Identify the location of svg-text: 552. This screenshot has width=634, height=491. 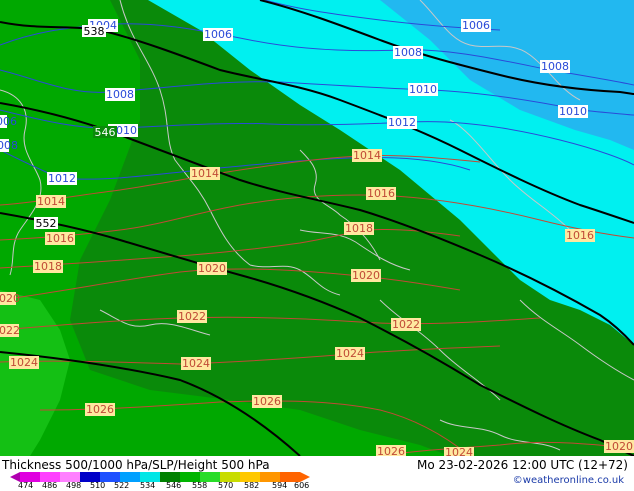
(46, 223).